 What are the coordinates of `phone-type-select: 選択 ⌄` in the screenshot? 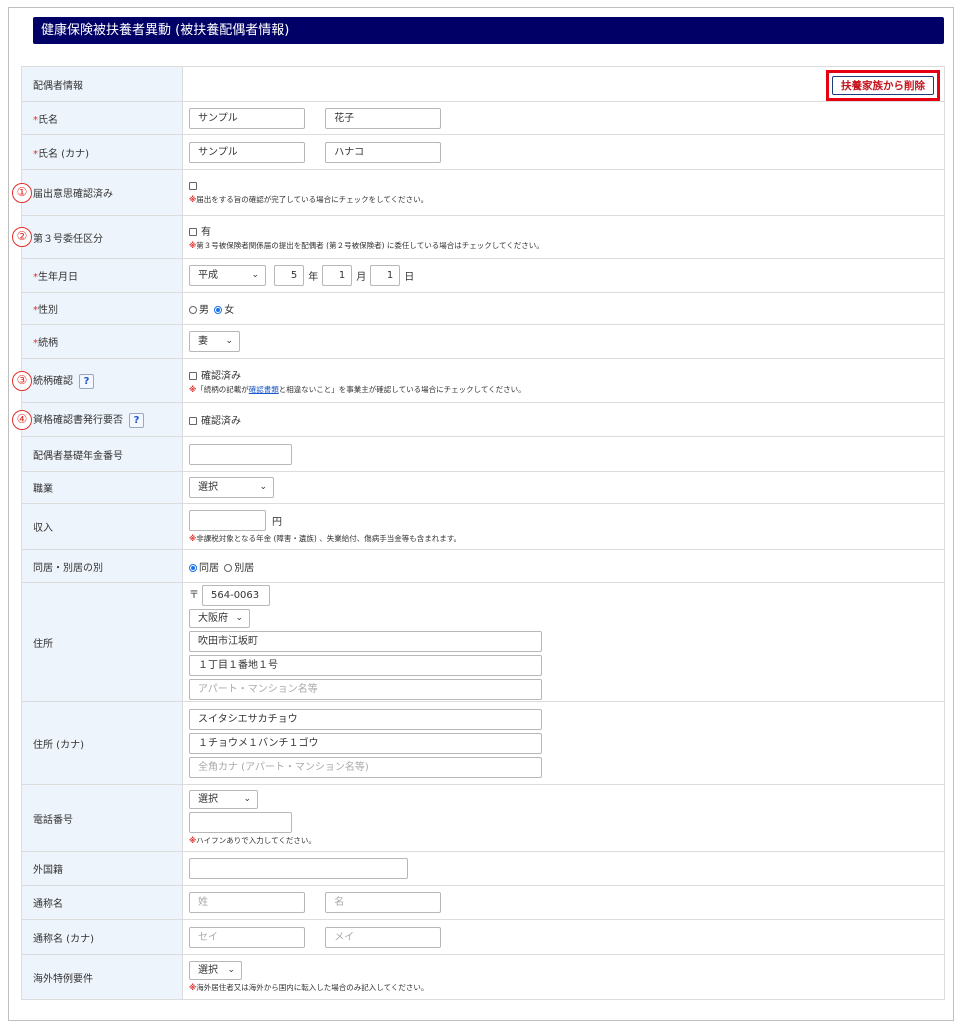 It's located at (223, 799).